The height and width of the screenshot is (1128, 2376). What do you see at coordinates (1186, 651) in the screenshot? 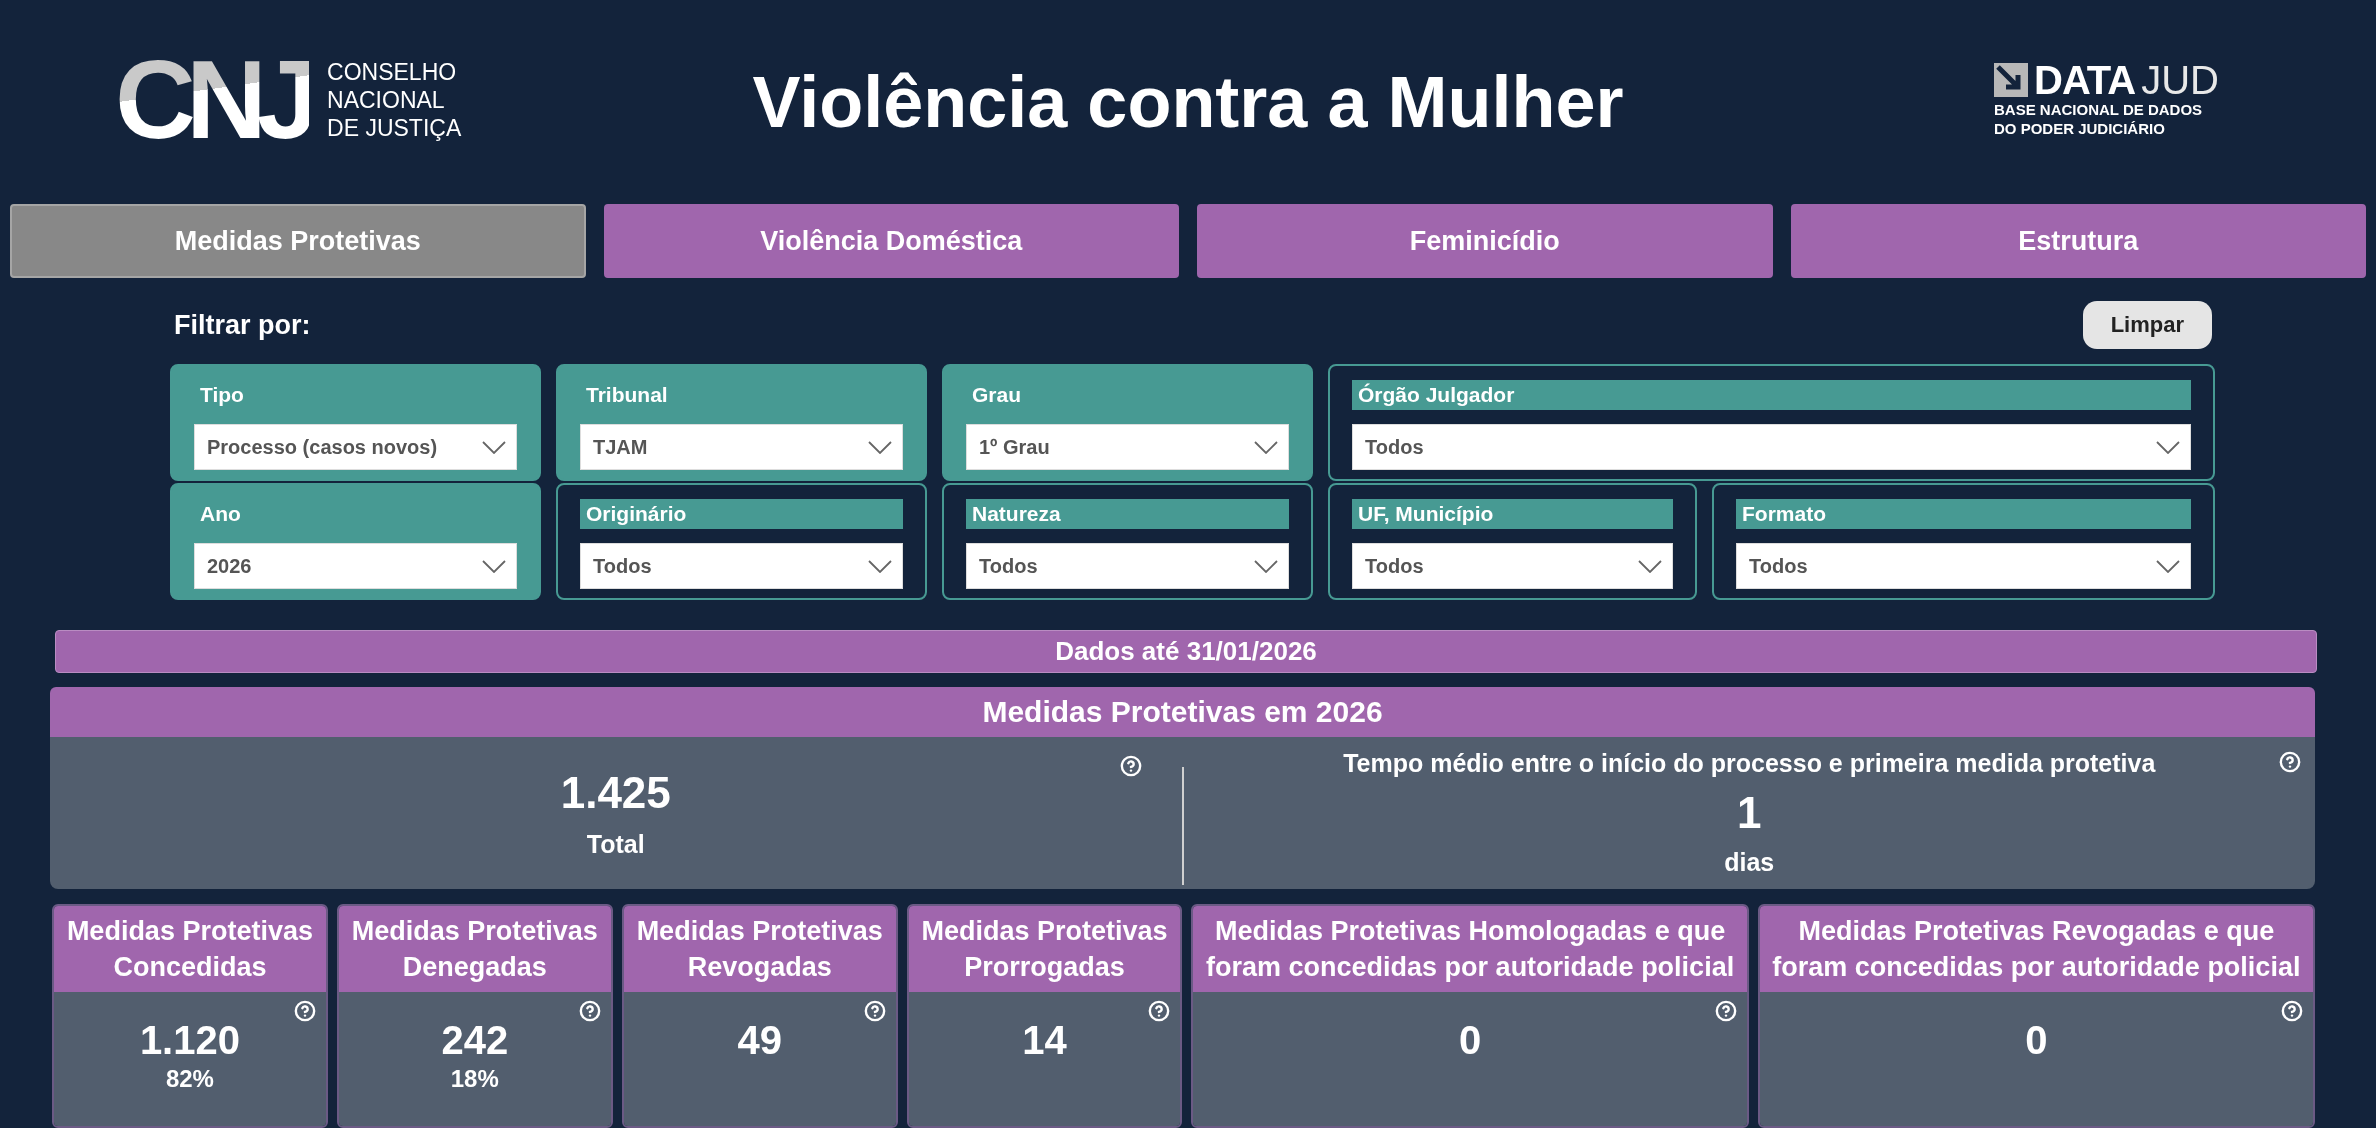
I see `data-date-banner: Dados até 31/01/2026` at bounding box center [1186, 651].